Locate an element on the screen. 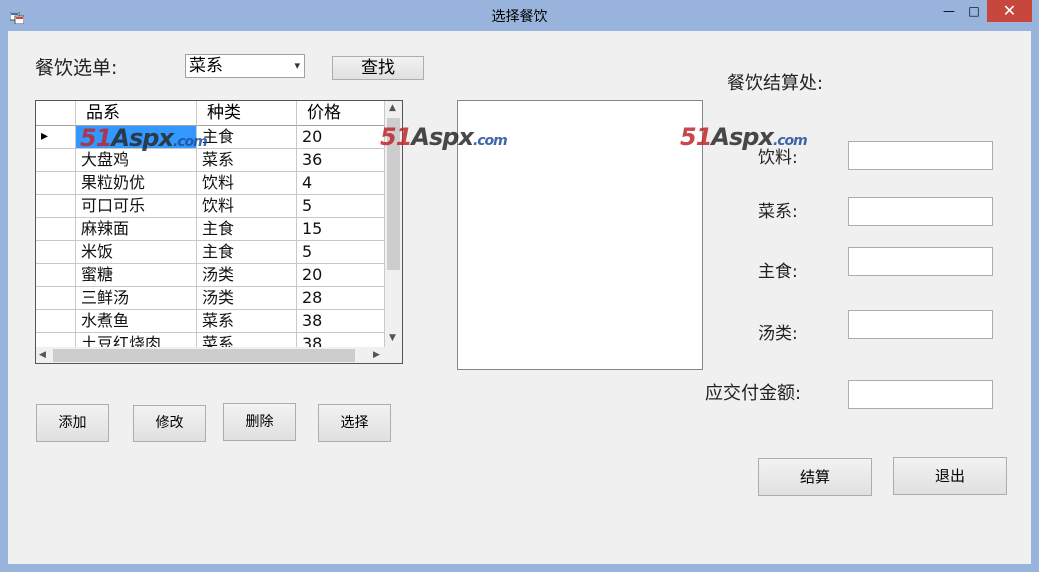 The width and height of the screenshot is (1039, 572). checkout-button: 结算 is located at coordinates (815, 477).